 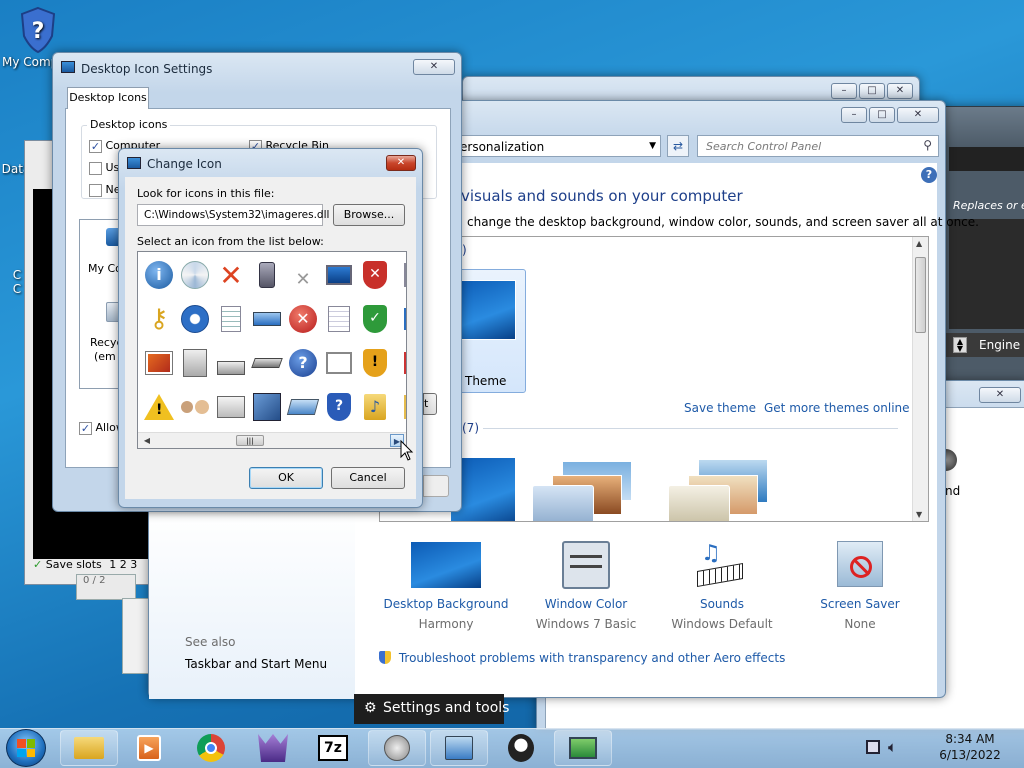 What do you see at coordinates (459, 748) in the screenshot?
I see `taskbar-control-panel` at bounding box center [459, 748].